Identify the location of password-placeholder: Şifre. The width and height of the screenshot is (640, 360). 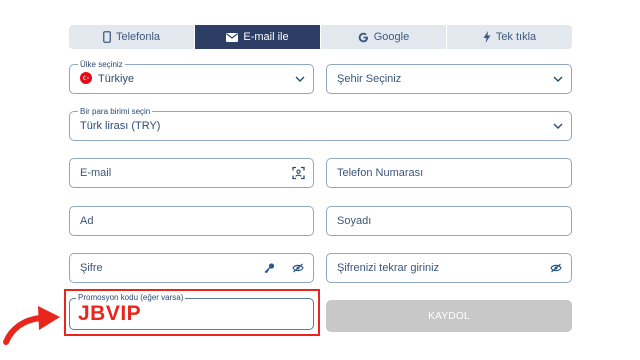
(91, 268).